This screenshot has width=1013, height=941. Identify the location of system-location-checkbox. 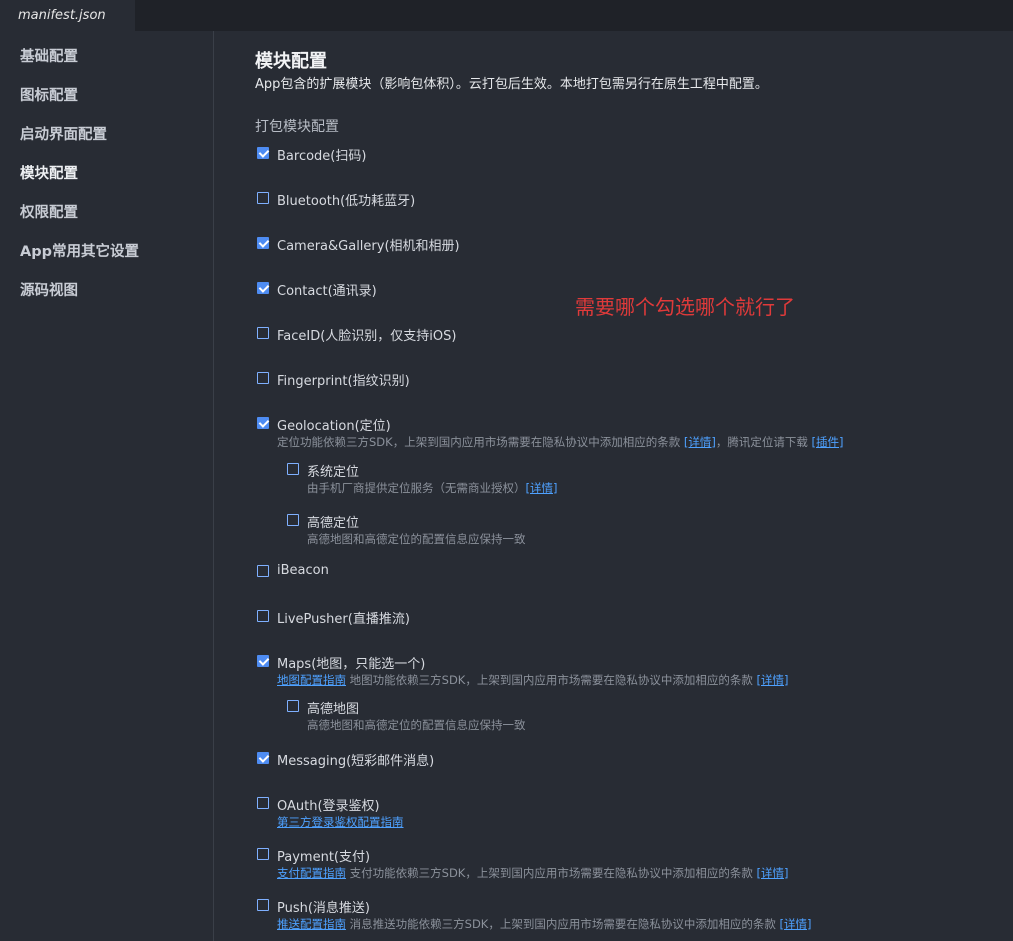
(293, 469).